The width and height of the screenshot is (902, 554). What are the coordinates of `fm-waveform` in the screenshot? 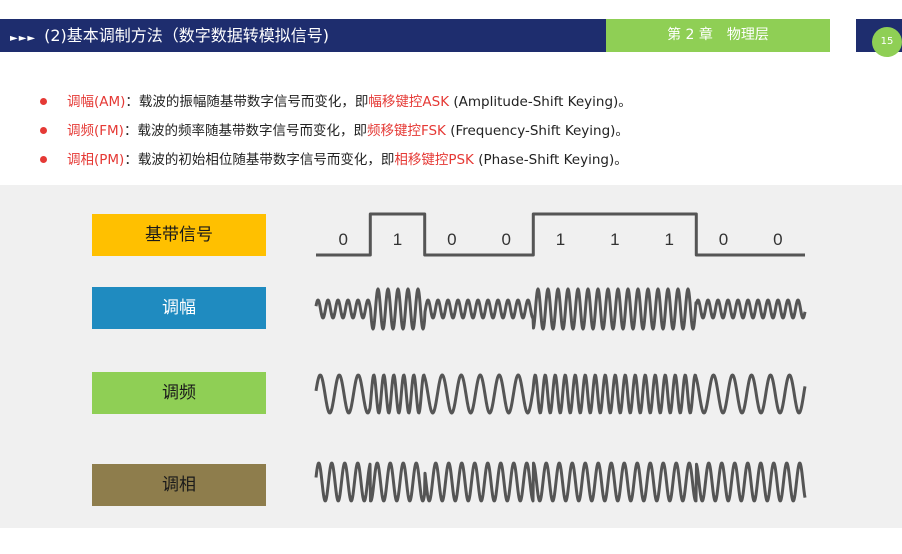 It's located at (560, 394).